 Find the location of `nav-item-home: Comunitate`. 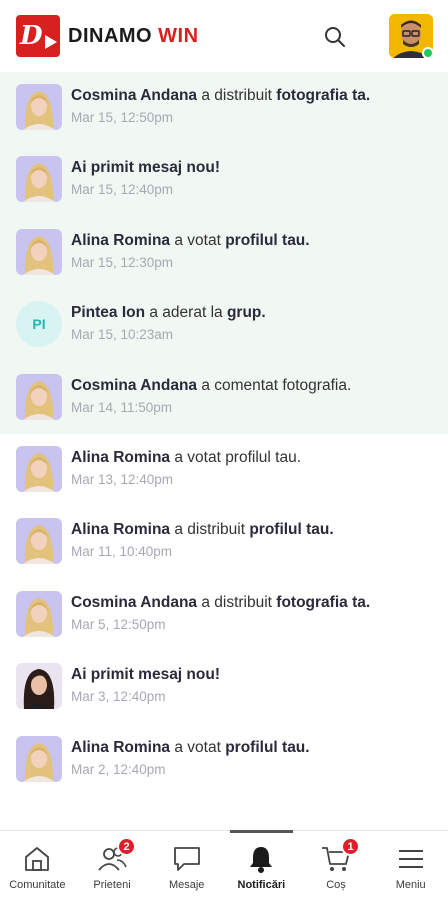

nav-item-home: Comunitate is located at coordinates (37, 865).